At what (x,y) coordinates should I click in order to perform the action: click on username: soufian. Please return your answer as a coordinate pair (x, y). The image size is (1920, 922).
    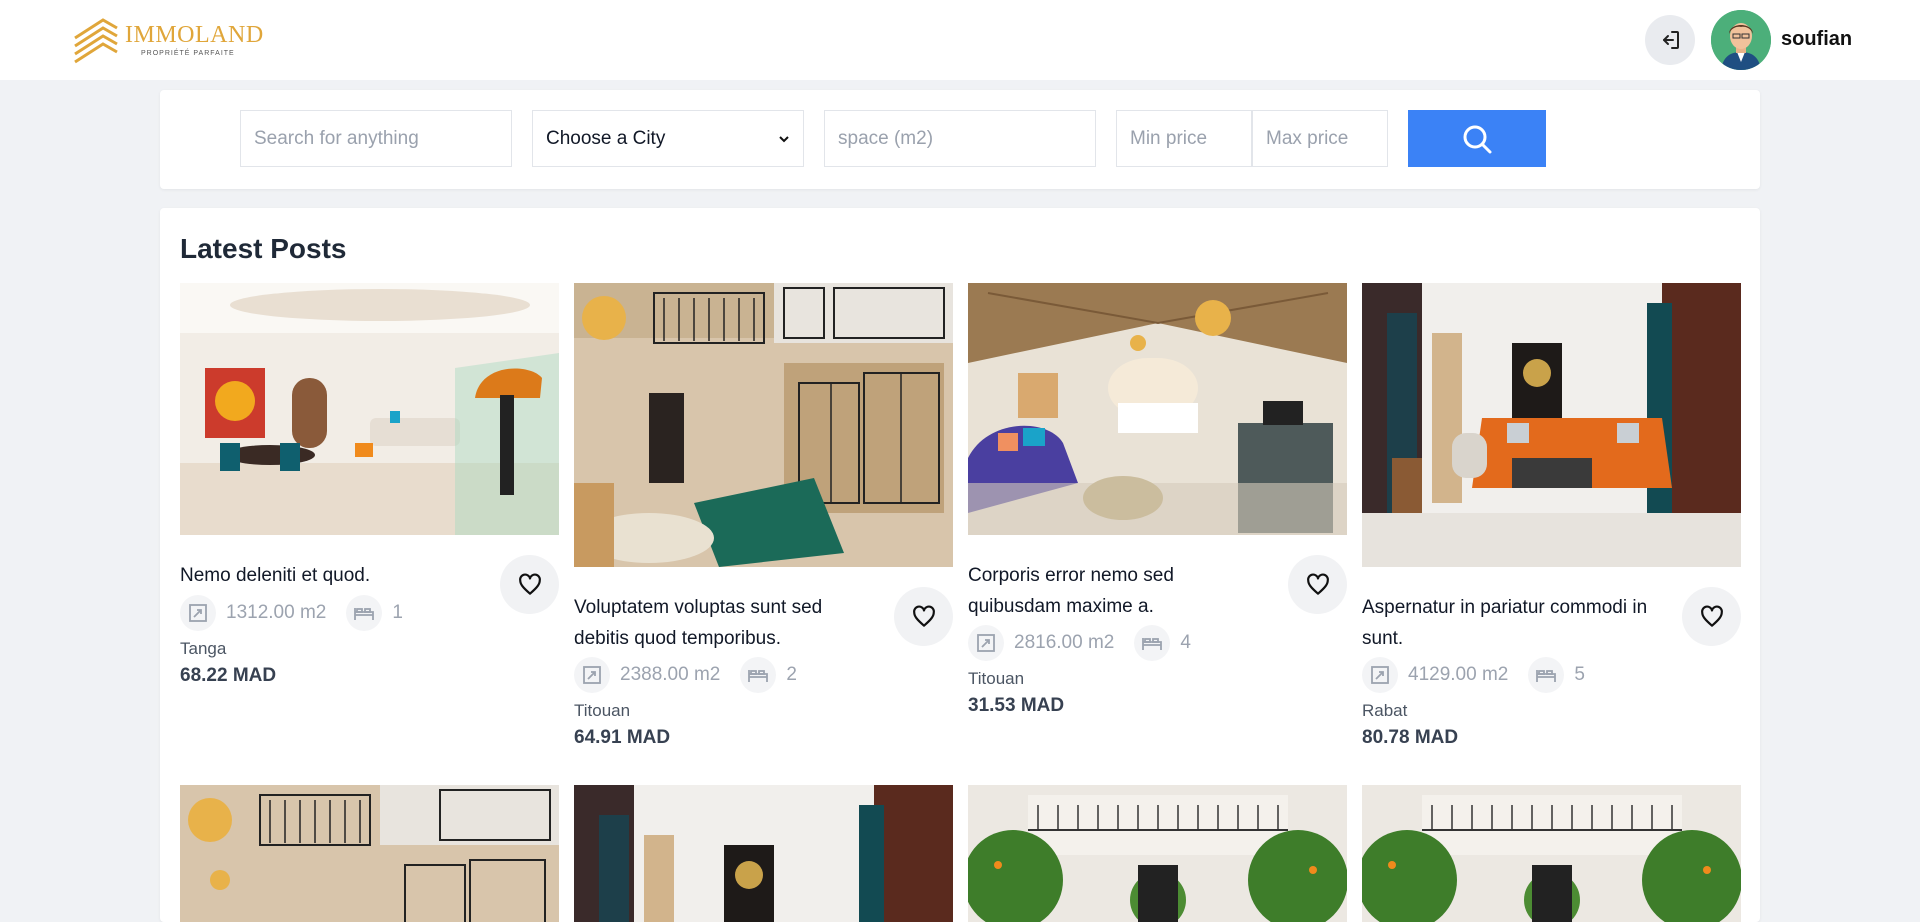
    Looking at the image, I should click on (1817, 39).